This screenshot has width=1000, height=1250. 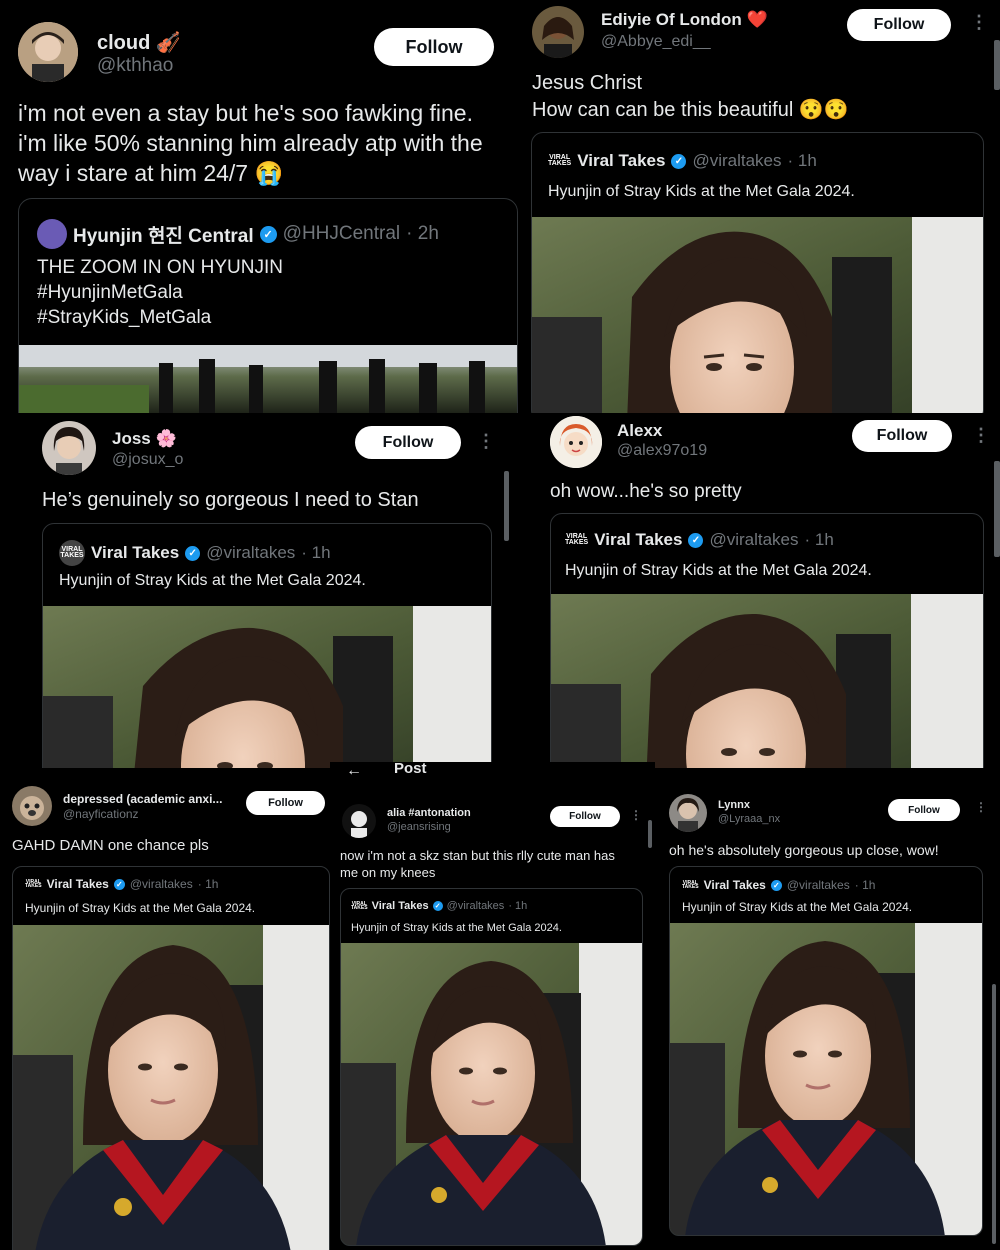 What do you see at coordinates (101, 814) in the screenshot?
I see `username: @nayficationz` at bounding box center [101, 814].